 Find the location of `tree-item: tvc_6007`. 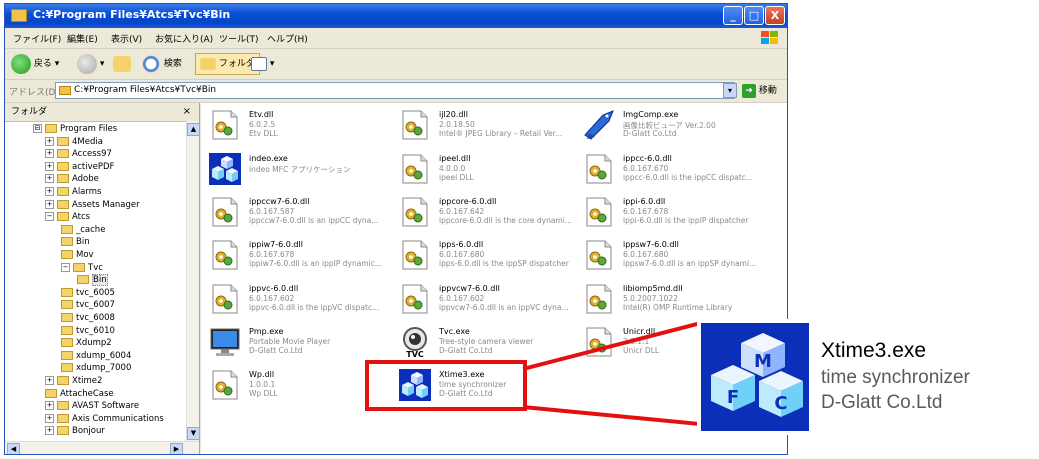

tree-item: tvc_6007 is located at coordinates (88, 305).